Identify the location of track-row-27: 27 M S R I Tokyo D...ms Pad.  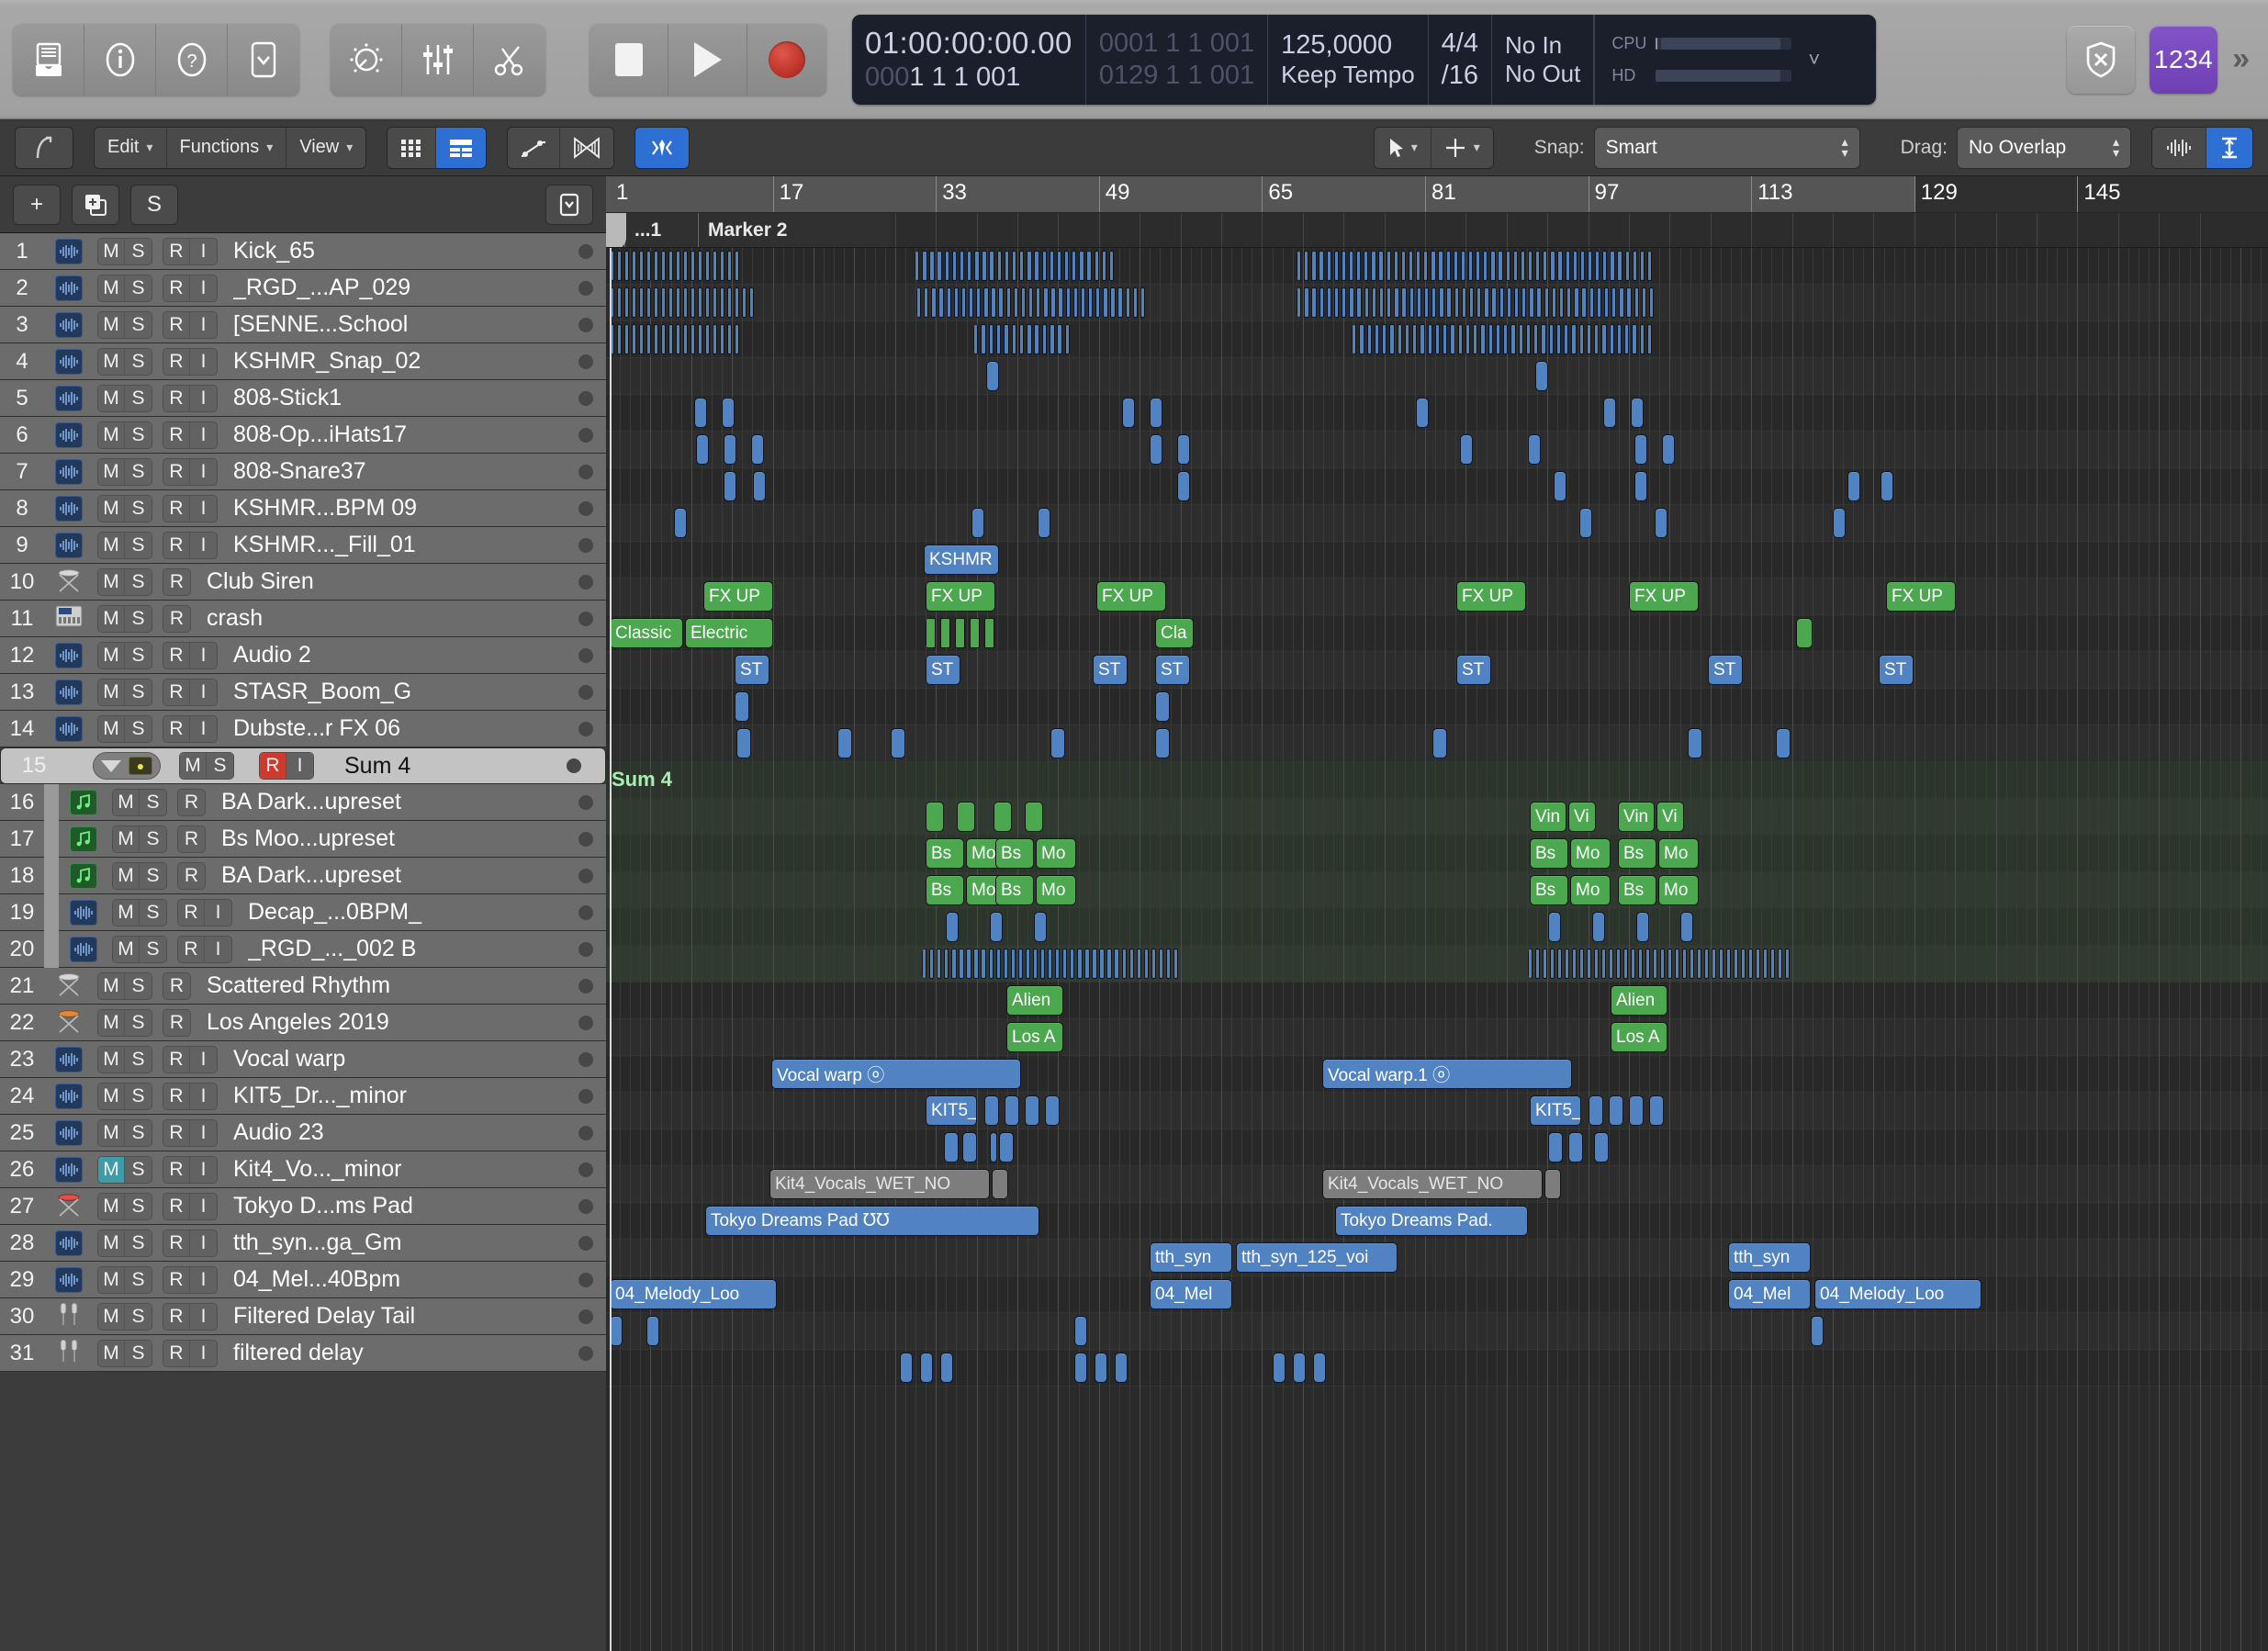
(303, 1207).